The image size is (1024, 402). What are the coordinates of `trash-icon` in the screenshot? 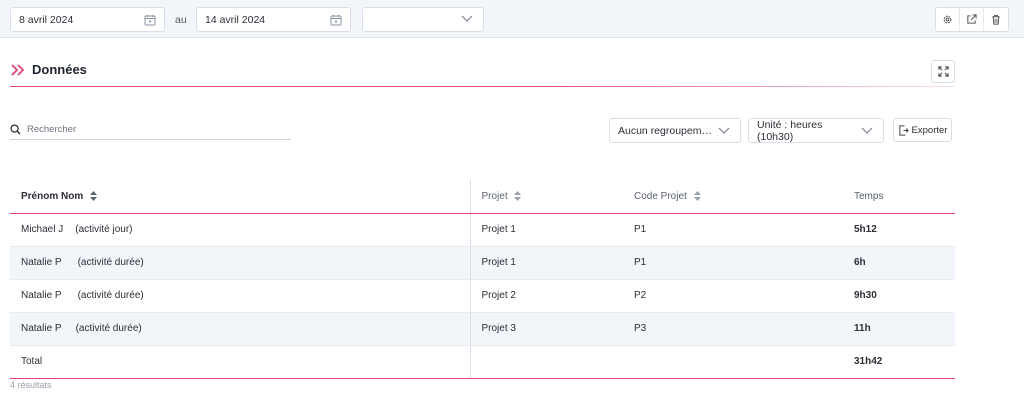 It's located at (996, 19).